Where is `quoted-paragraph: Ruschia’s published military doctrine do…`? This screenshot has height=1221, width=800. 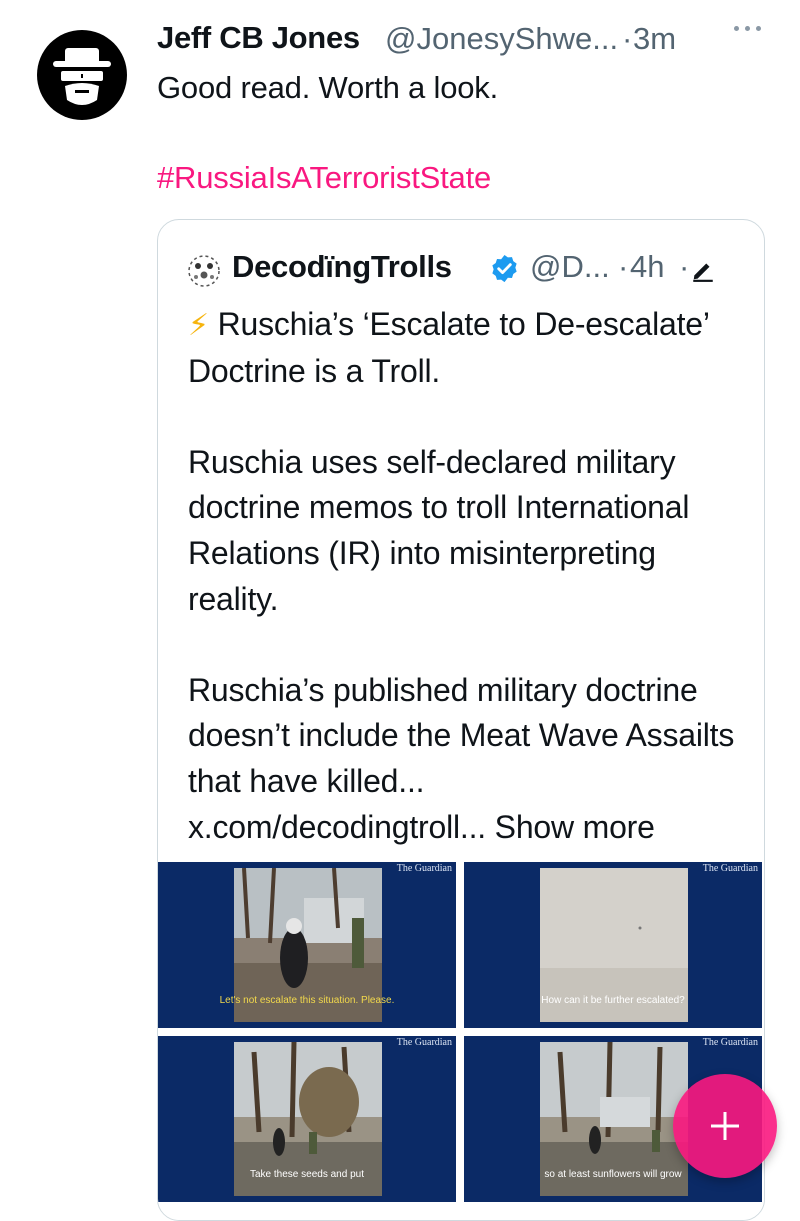
quoted-paragraph: Ruschia’s published military doctrine do… is located at coordinates (461, 735).